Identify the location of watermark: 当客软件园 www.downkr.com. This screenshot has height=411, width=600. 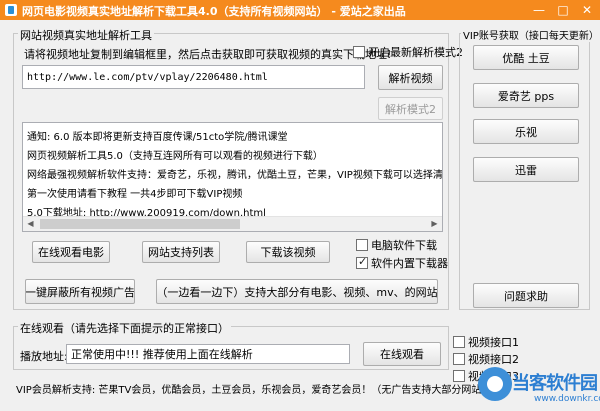
(539, 389).